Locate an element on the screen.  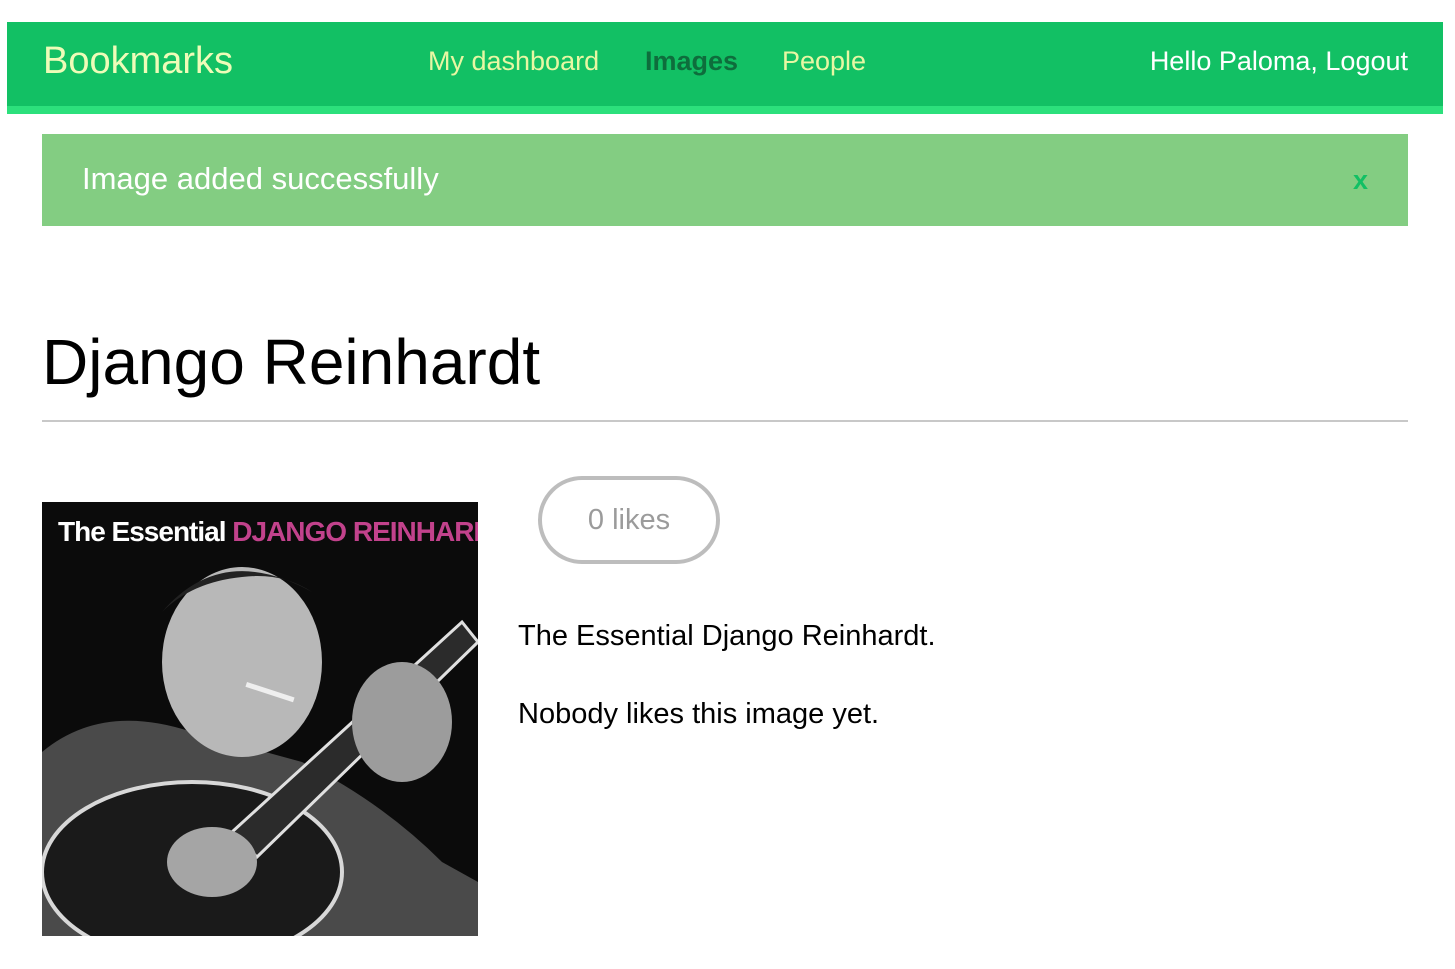
user-greeting: Hello Paloma, is located at coordinates (1233, 61).